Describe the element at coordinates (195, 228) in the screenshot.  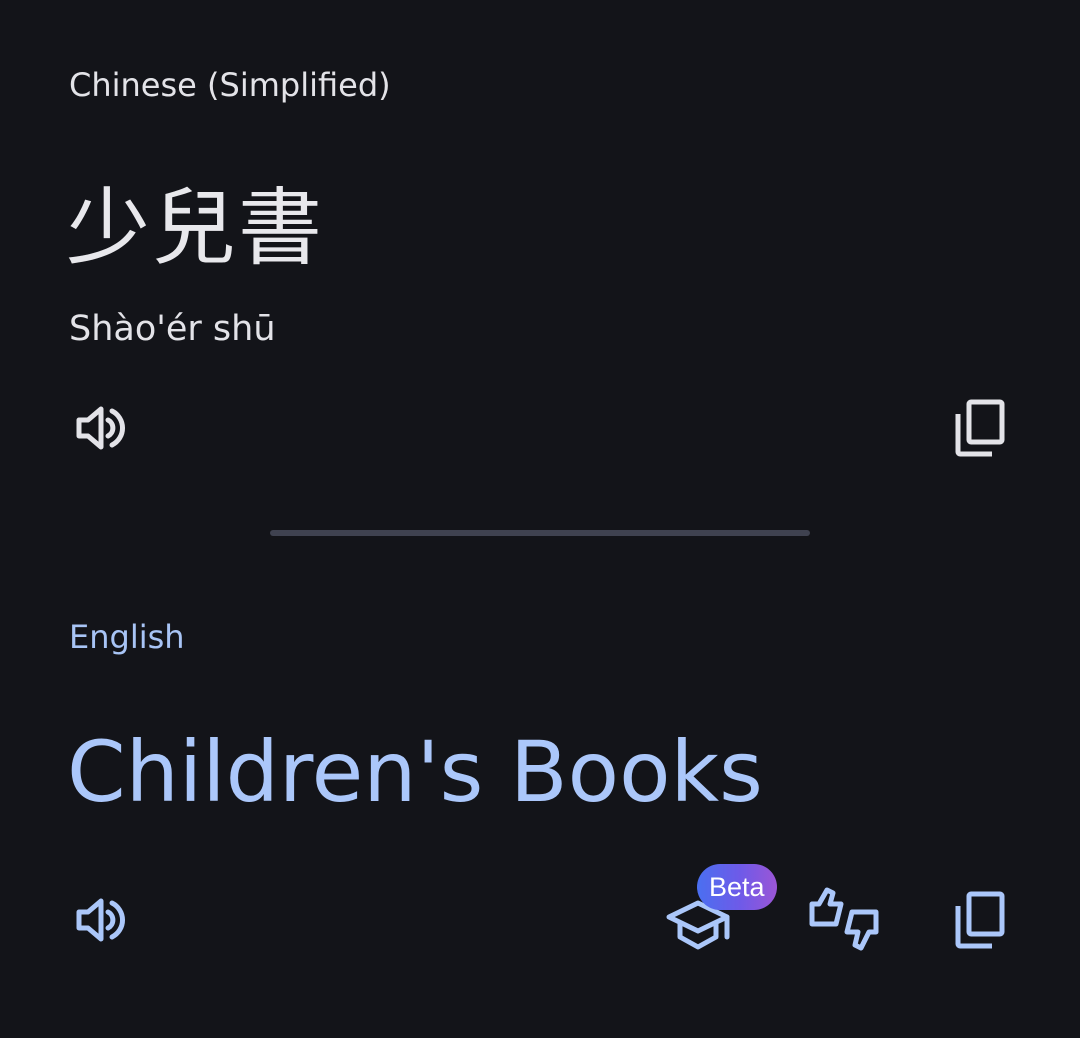
I see `source-text: 少兒書` at that location.